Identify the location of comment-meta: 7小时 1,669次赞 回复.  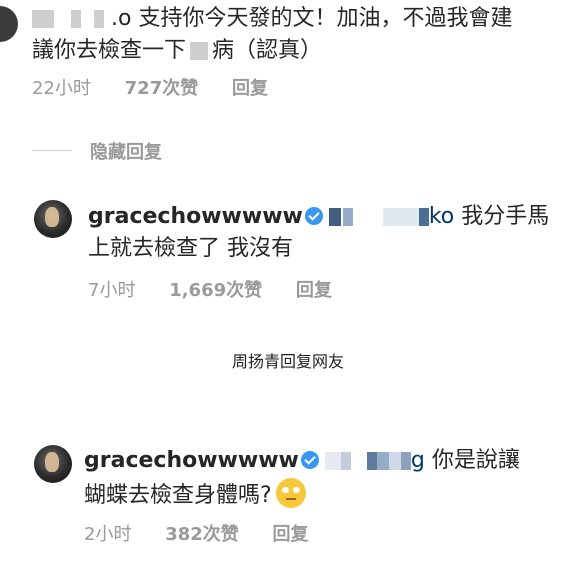
(210, 289).